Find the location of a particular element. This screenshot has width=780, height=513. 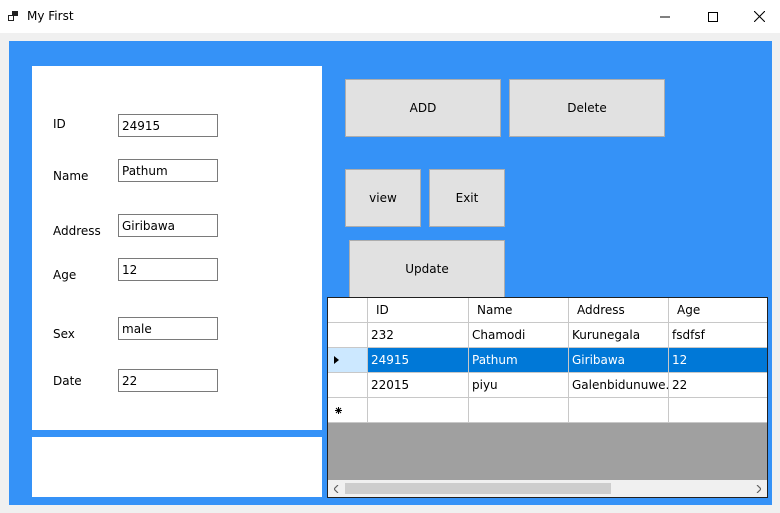

grid-header-row: ID Name Address Age is located at coordinates (547, 310).